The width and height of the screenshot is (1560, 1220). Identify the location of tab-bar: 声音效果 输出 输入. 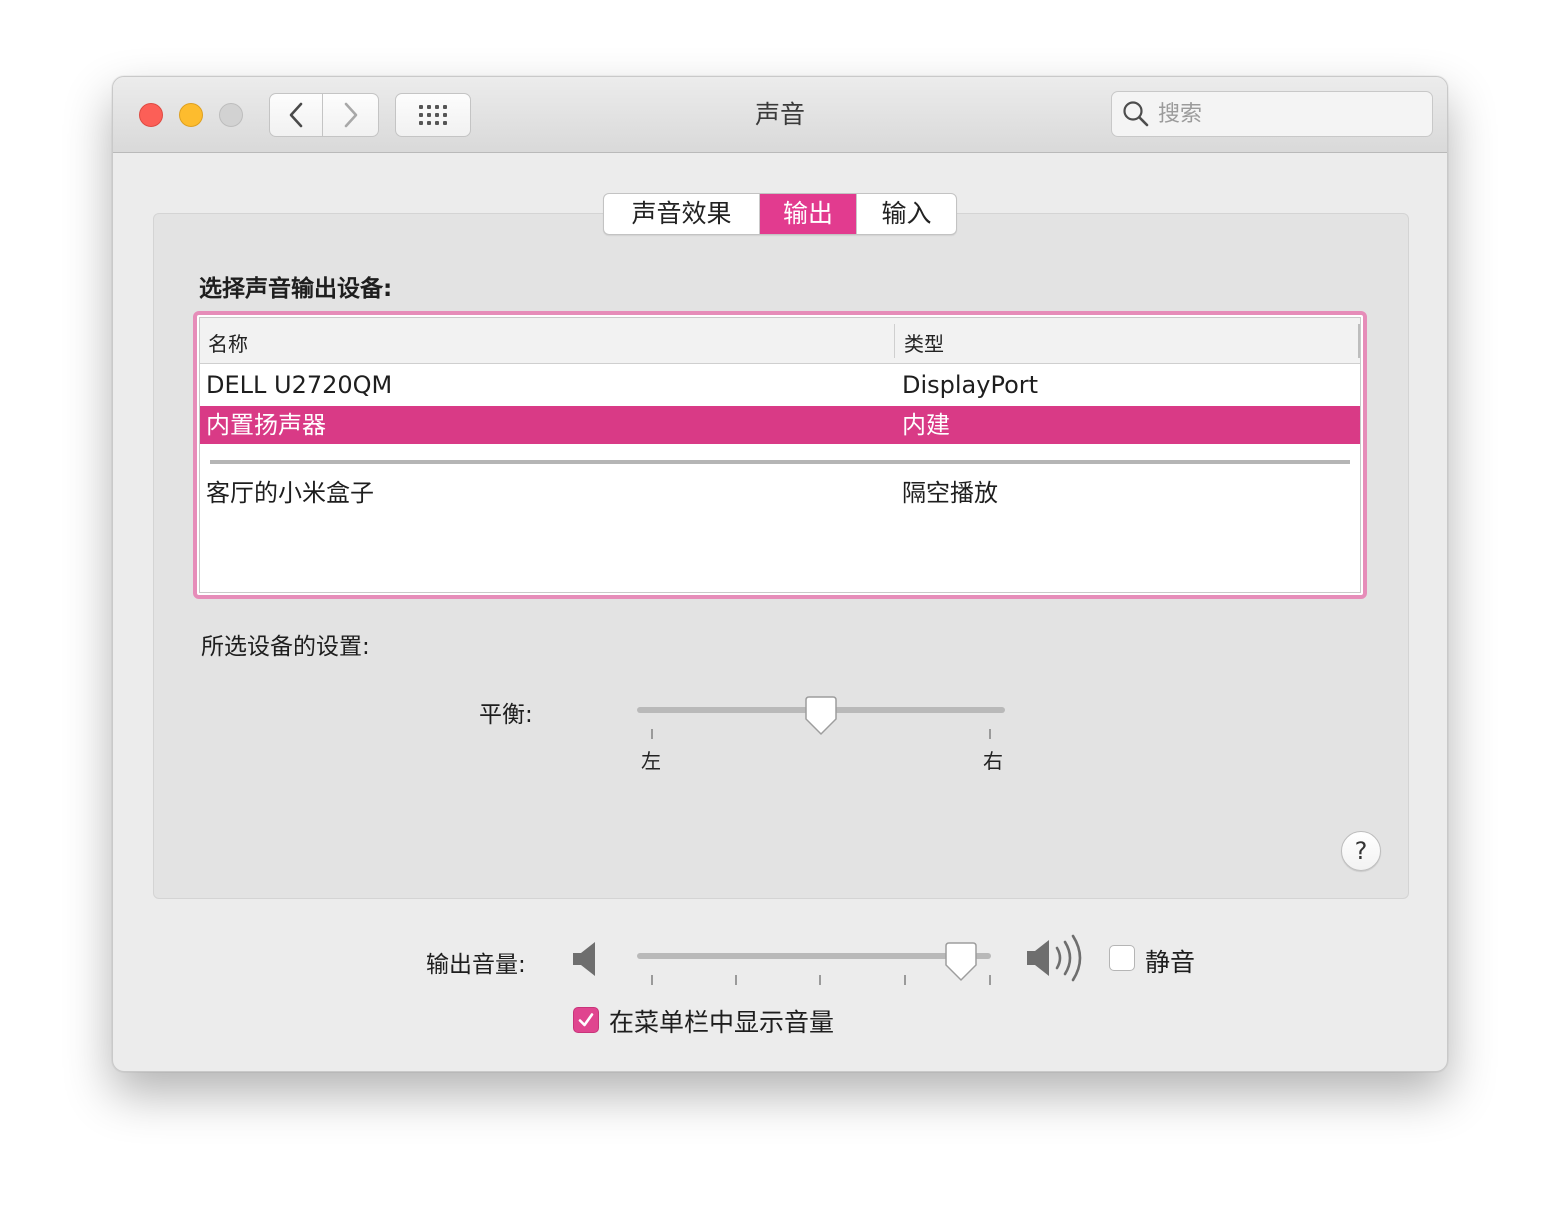
(780, 214).